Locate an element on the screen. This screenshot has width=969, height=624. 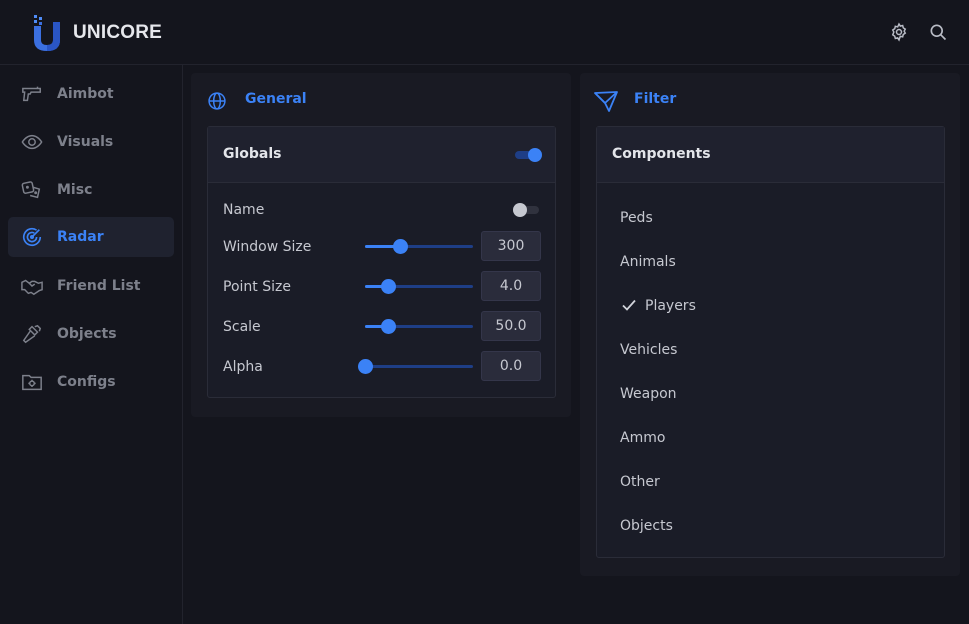
sidebar-item-label: Misc is located at coordinates (75, 190).